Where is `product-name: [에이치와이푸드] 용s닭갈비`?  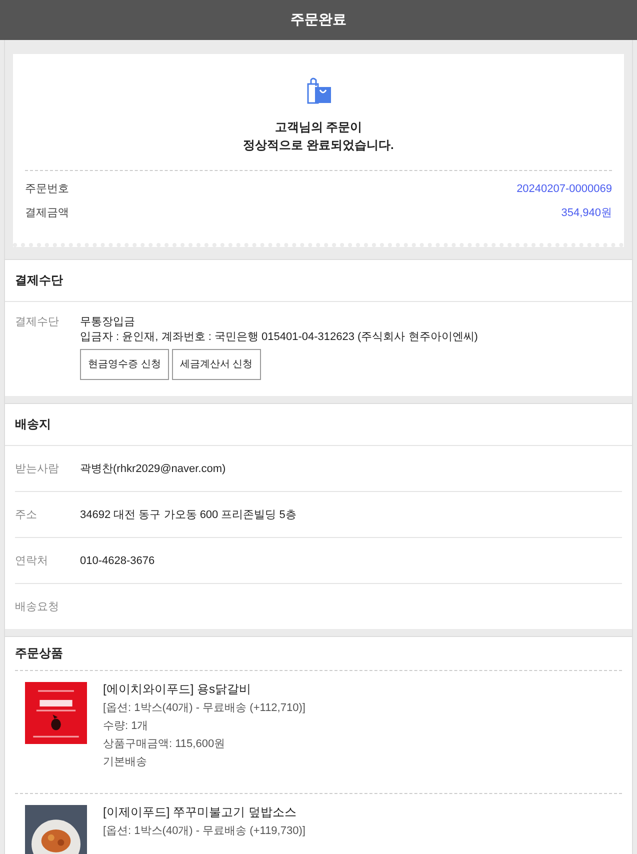
product-name: [에이치와이푸드] 용s닭갈비 is located at coordinates (177, 689).